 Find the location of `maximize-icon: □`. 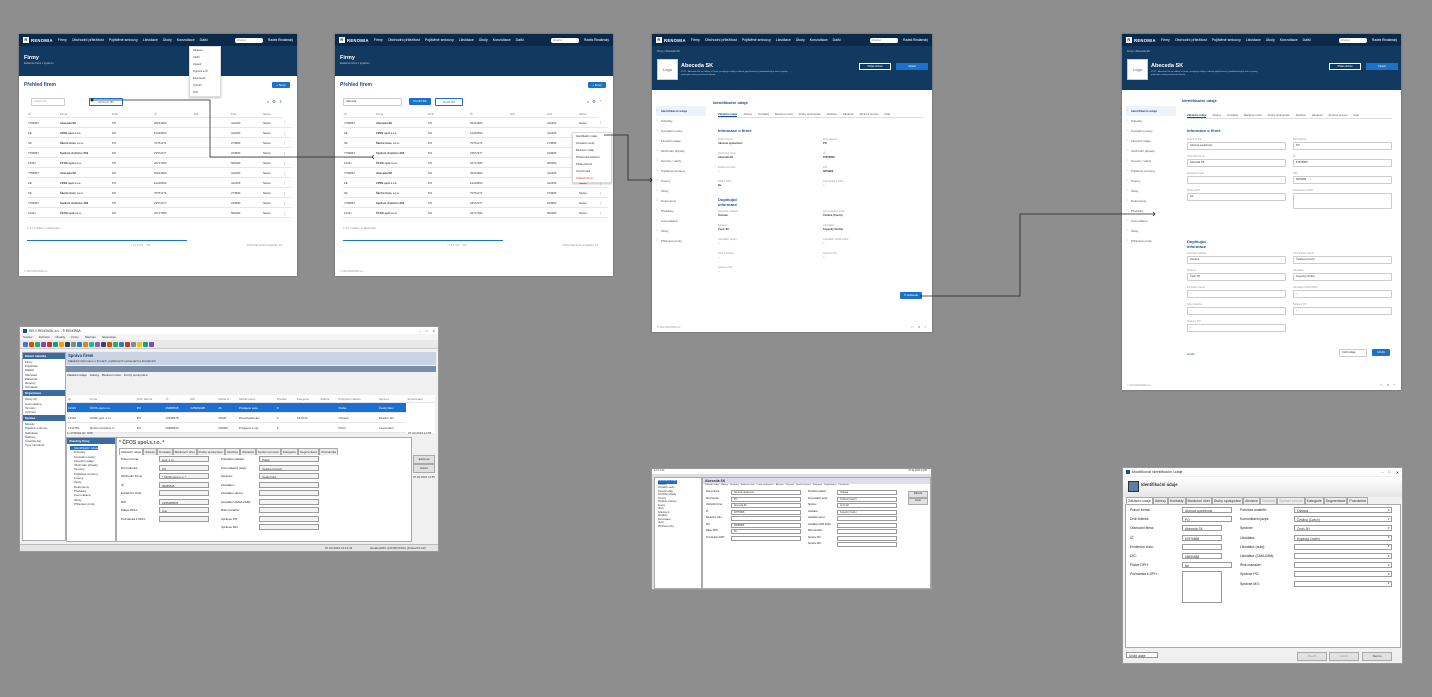

maximize-icon: □ is located at coordinates (1390, 472).